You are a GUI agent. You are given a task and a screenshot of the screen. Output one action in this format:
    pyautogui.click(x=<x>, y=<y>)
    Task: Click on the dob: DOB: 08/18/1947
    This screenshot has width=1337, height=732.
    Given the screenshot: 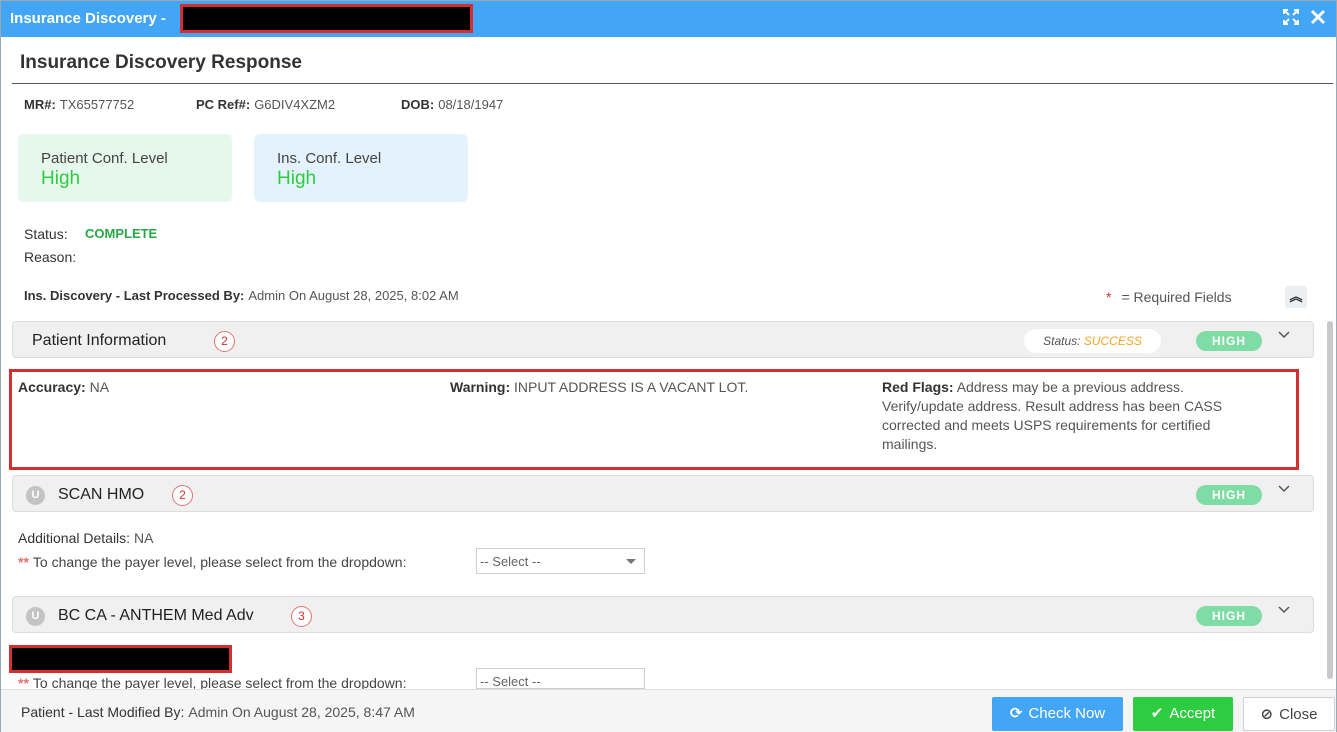 What is the action you would take?
    pyautogui.click(x=452, y=104)
    